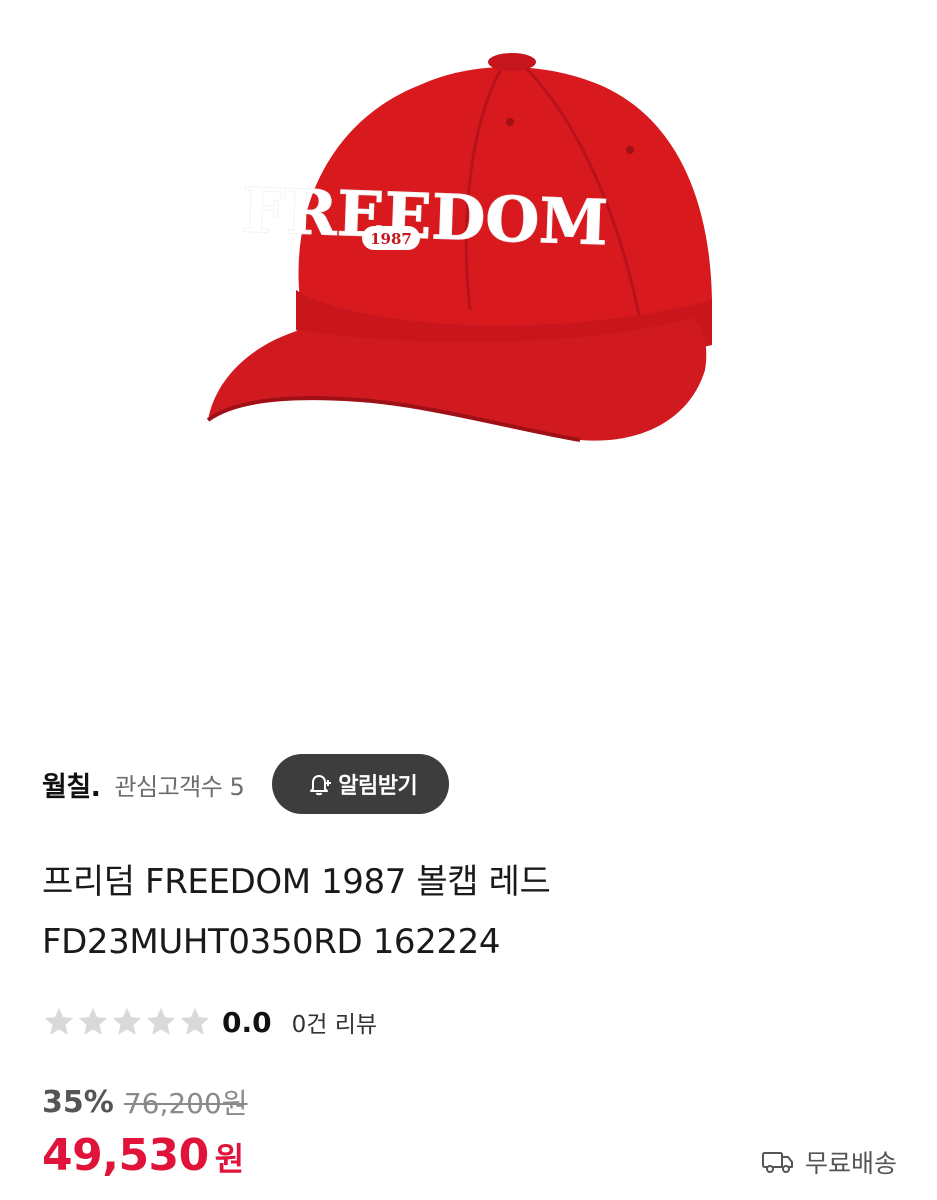 The width and height of the screenshot is (937, 1200). Describe the element at coordinates (271, 942) in the screenshot. I see `product-title-line2: FD23MUHT0350RD 162224` at that location.